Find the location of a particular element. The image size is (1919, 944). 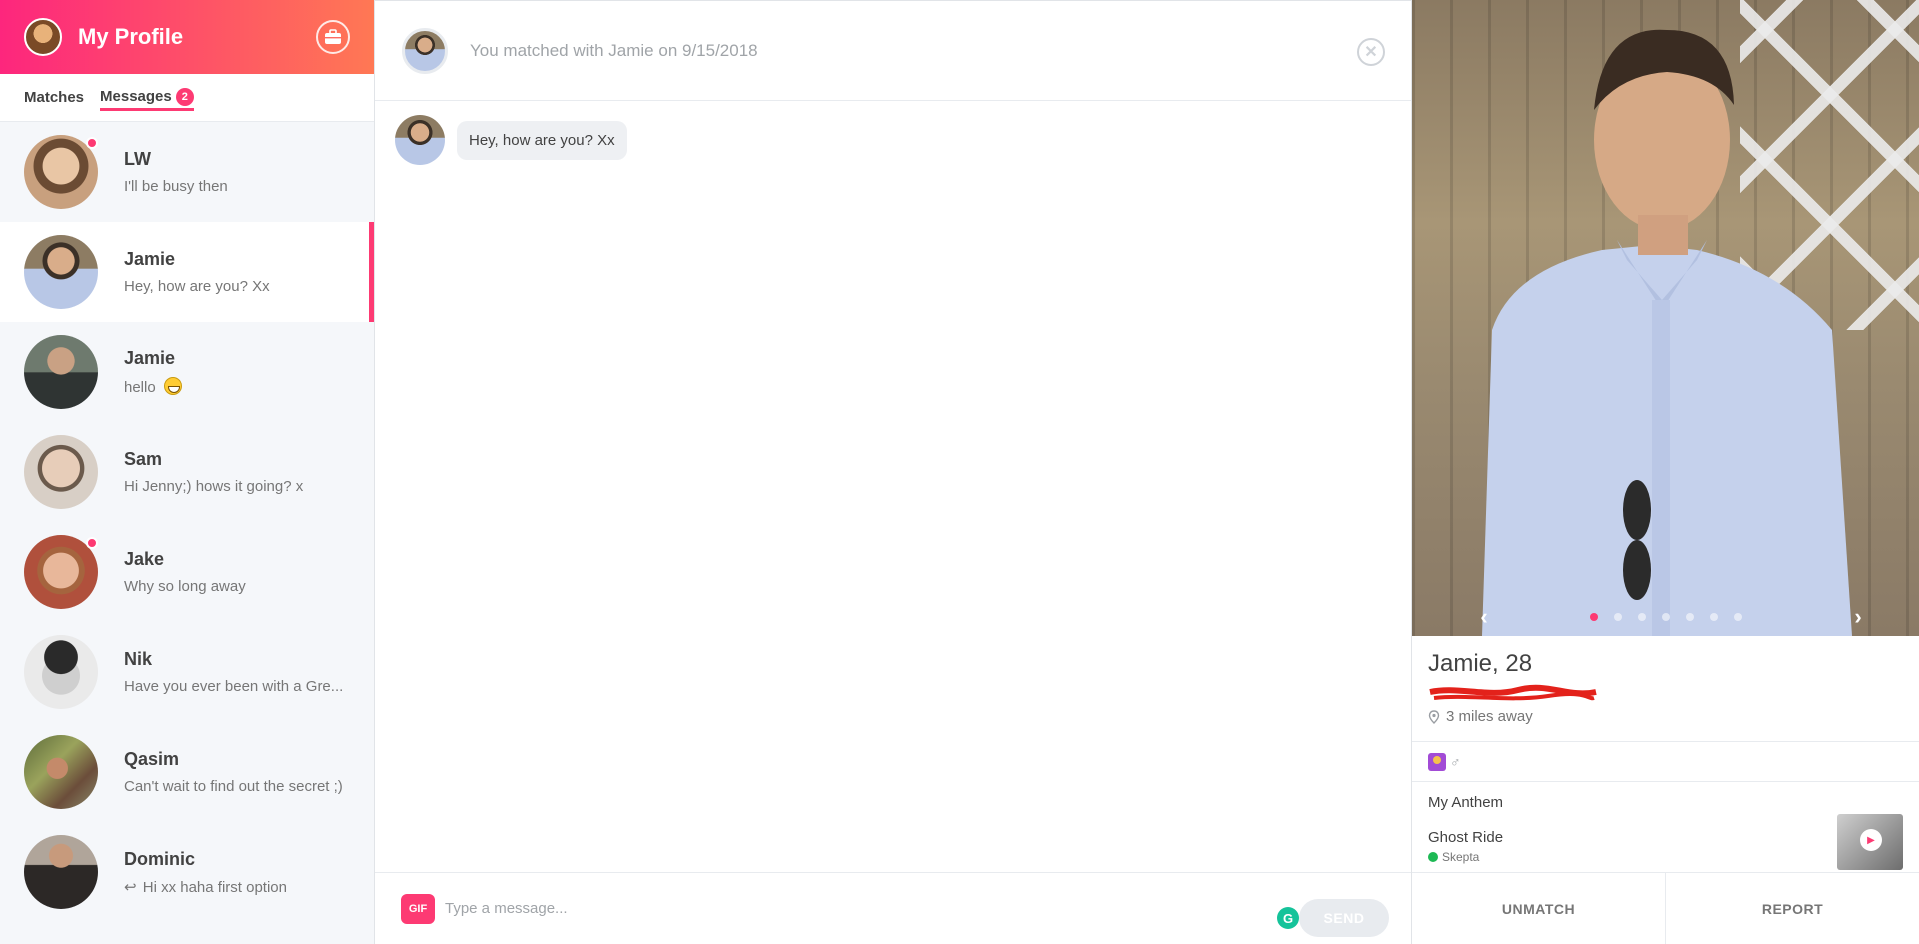

profile-header: My Profile is located at coordinates (187, 37).